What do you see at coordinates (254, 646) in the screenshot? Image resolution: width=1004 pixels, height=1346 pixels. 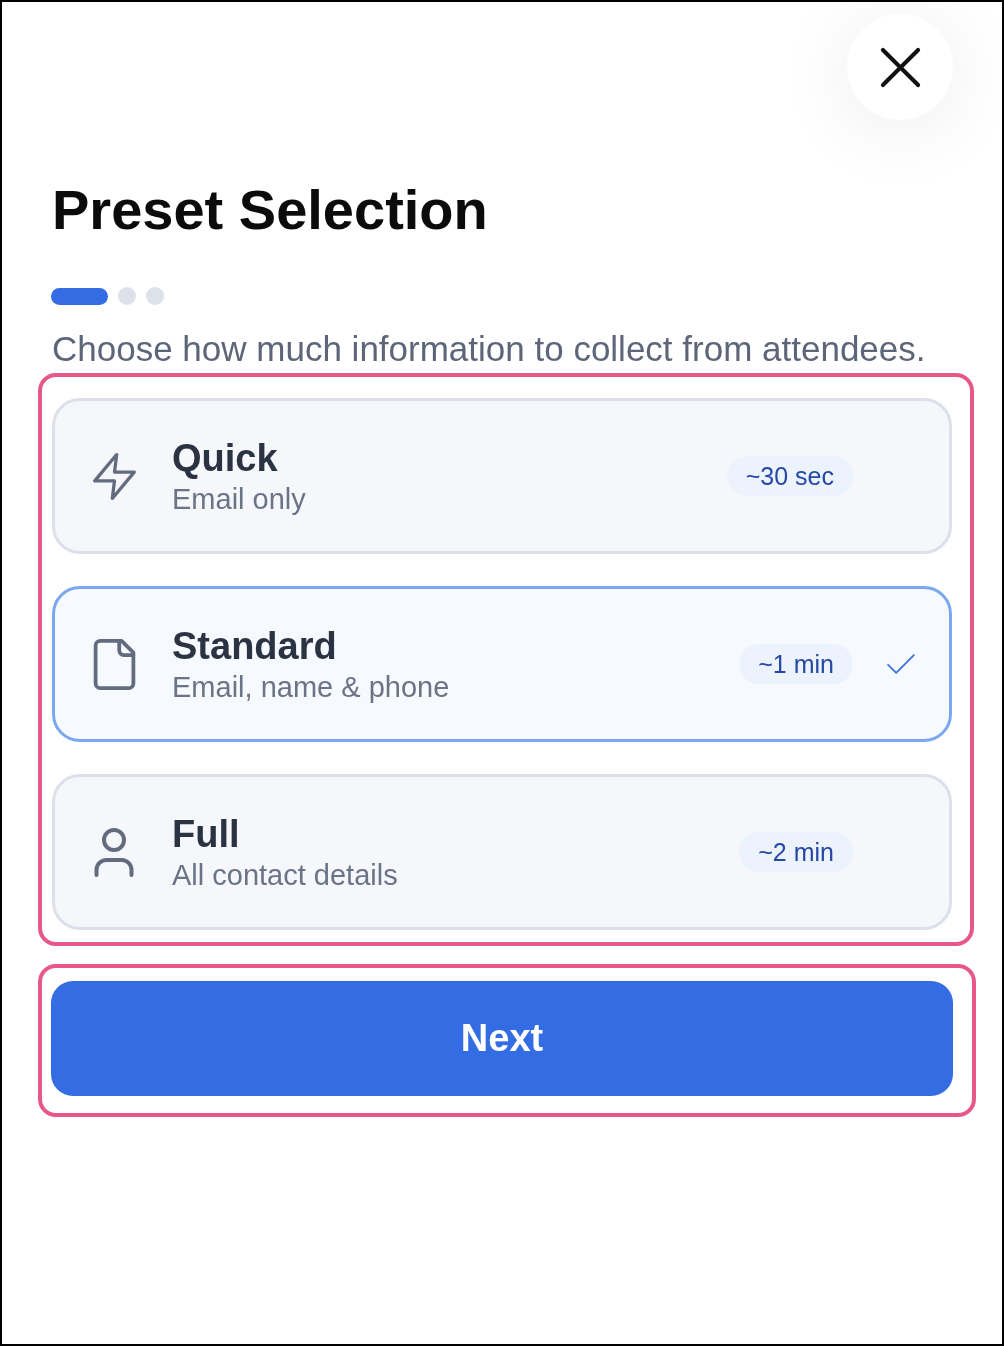 I see `preset-title: Standard` at bounding box center [254, 646].